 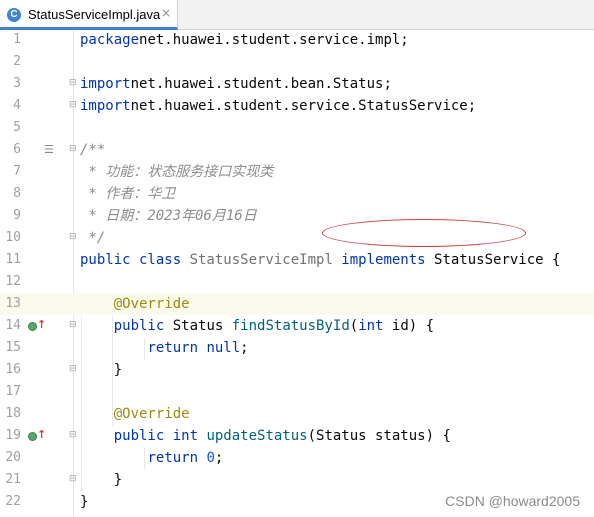 I want to click on code-line: 16 ⊟ }, so click(x=297, y=370).